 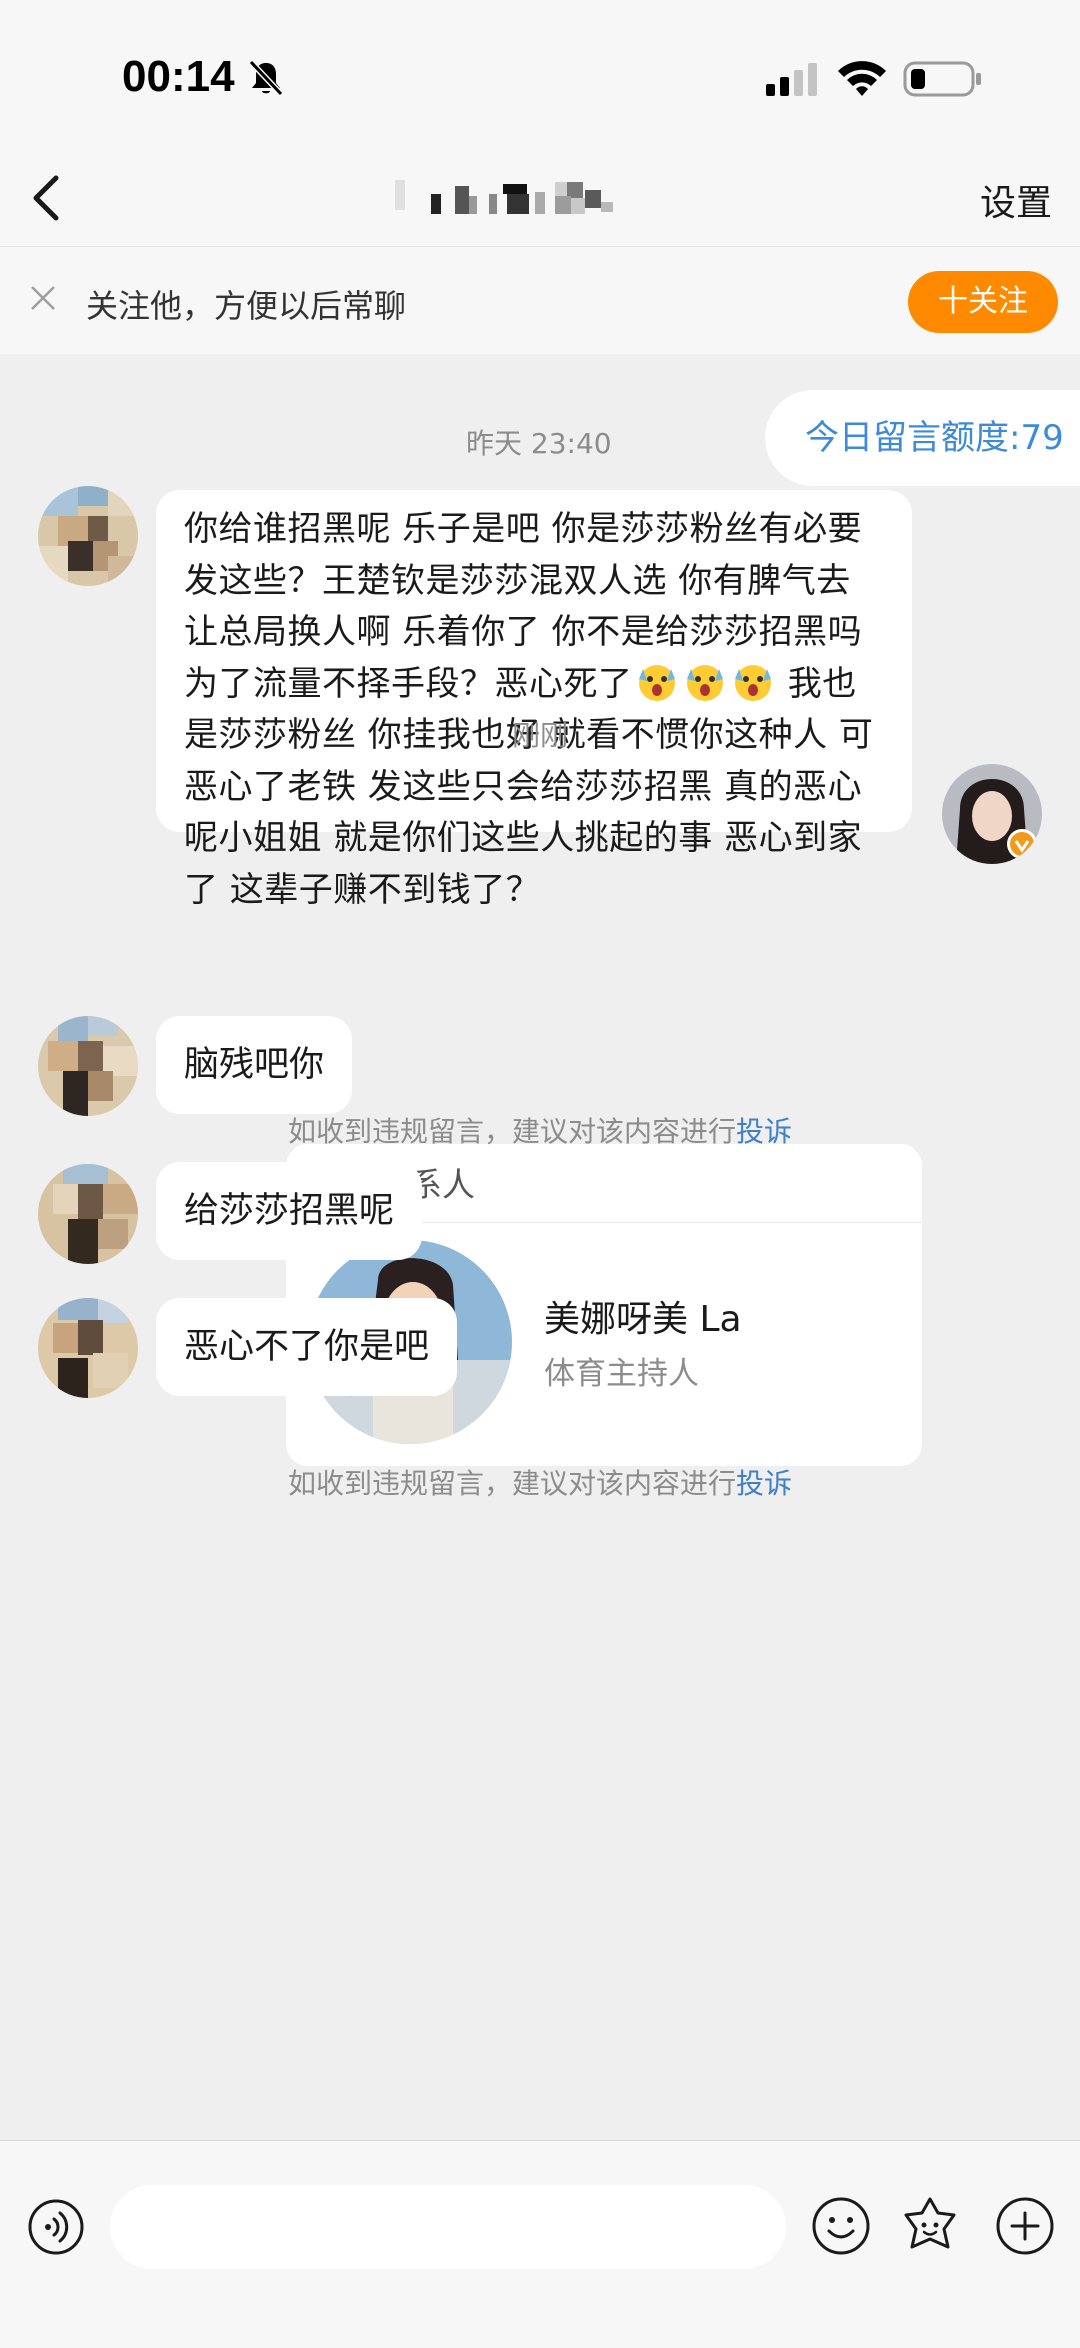 I want to click on timestamp: 昨天 23:40, so click(x=539, y=443).